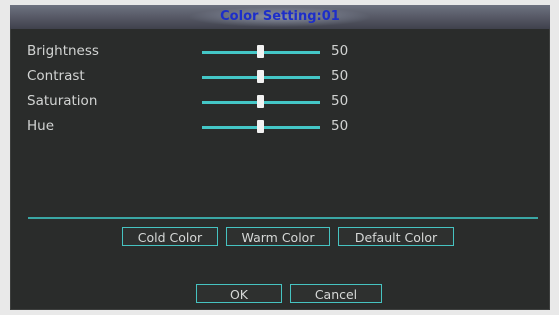 This screenshot has width=559, height=315. I want to click on hue-slider-thumb, so click(260, 126).